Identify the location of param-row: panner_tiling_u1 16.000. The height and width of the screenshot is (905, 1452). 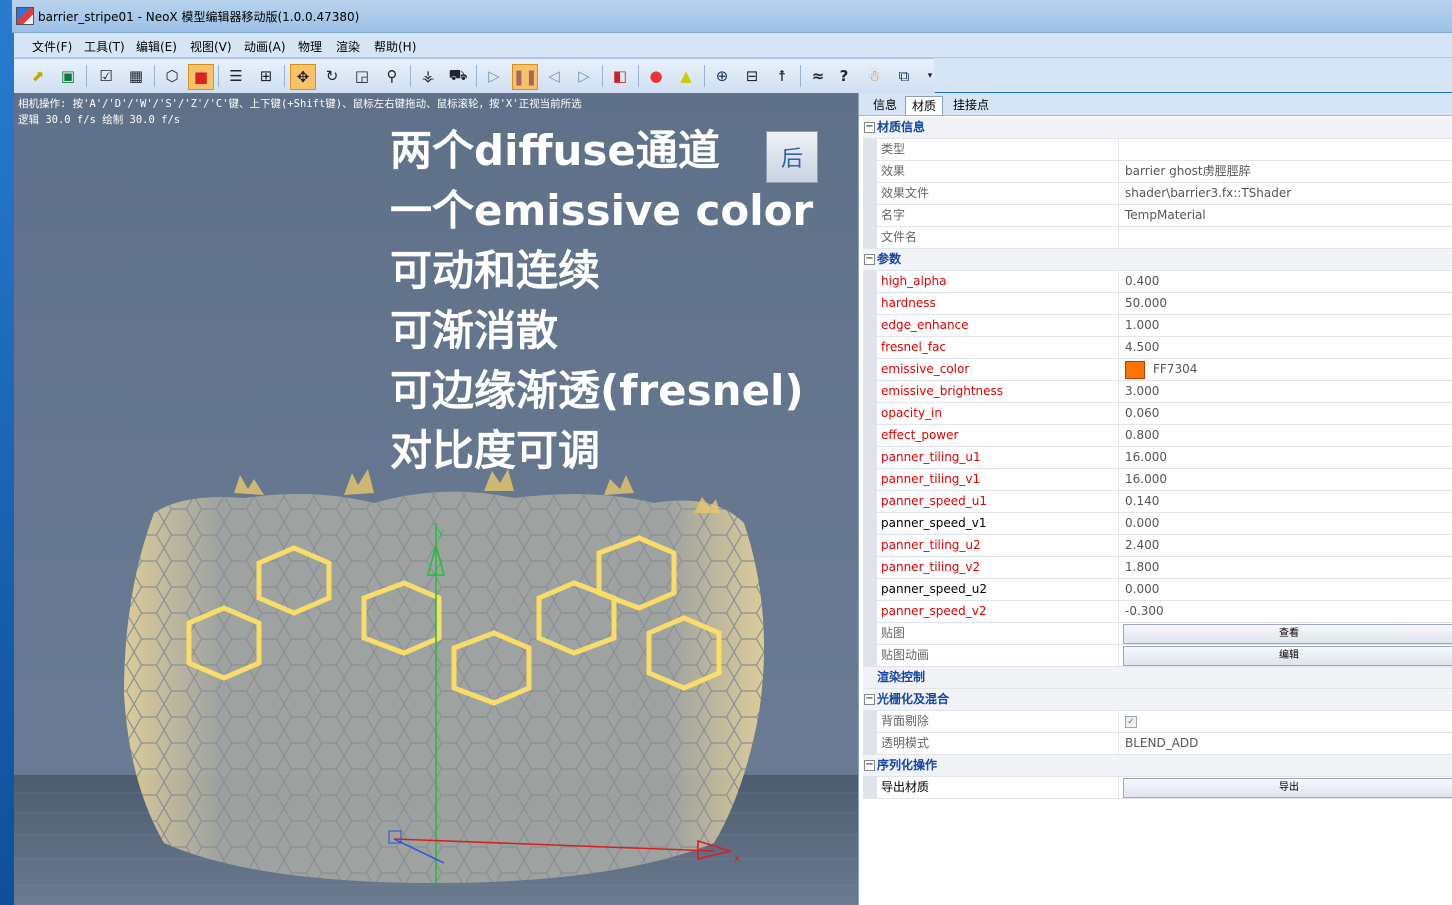
(1157, 458).